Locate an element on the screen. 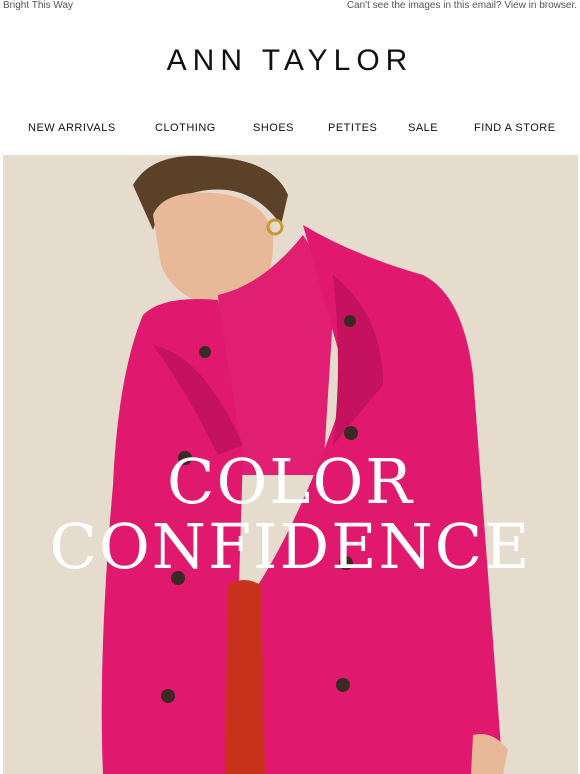  nav-find-a-store: FIND A STORE is located at coordinates (515, 128).